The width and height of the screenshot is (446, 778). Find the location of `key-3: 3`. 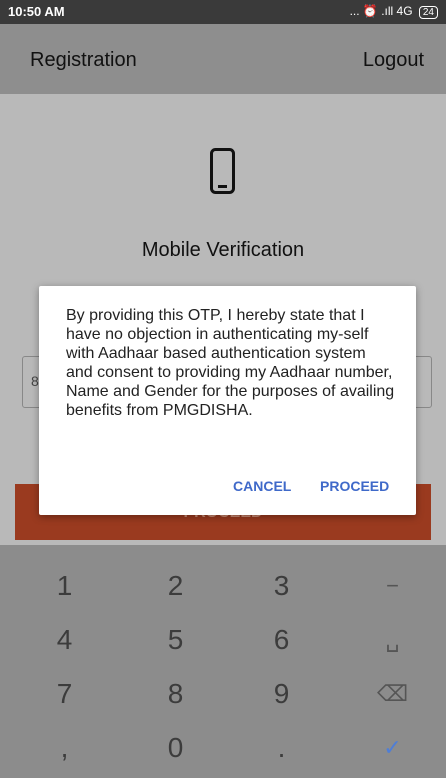

key-3: 3 is located at coordinates (281, 586).